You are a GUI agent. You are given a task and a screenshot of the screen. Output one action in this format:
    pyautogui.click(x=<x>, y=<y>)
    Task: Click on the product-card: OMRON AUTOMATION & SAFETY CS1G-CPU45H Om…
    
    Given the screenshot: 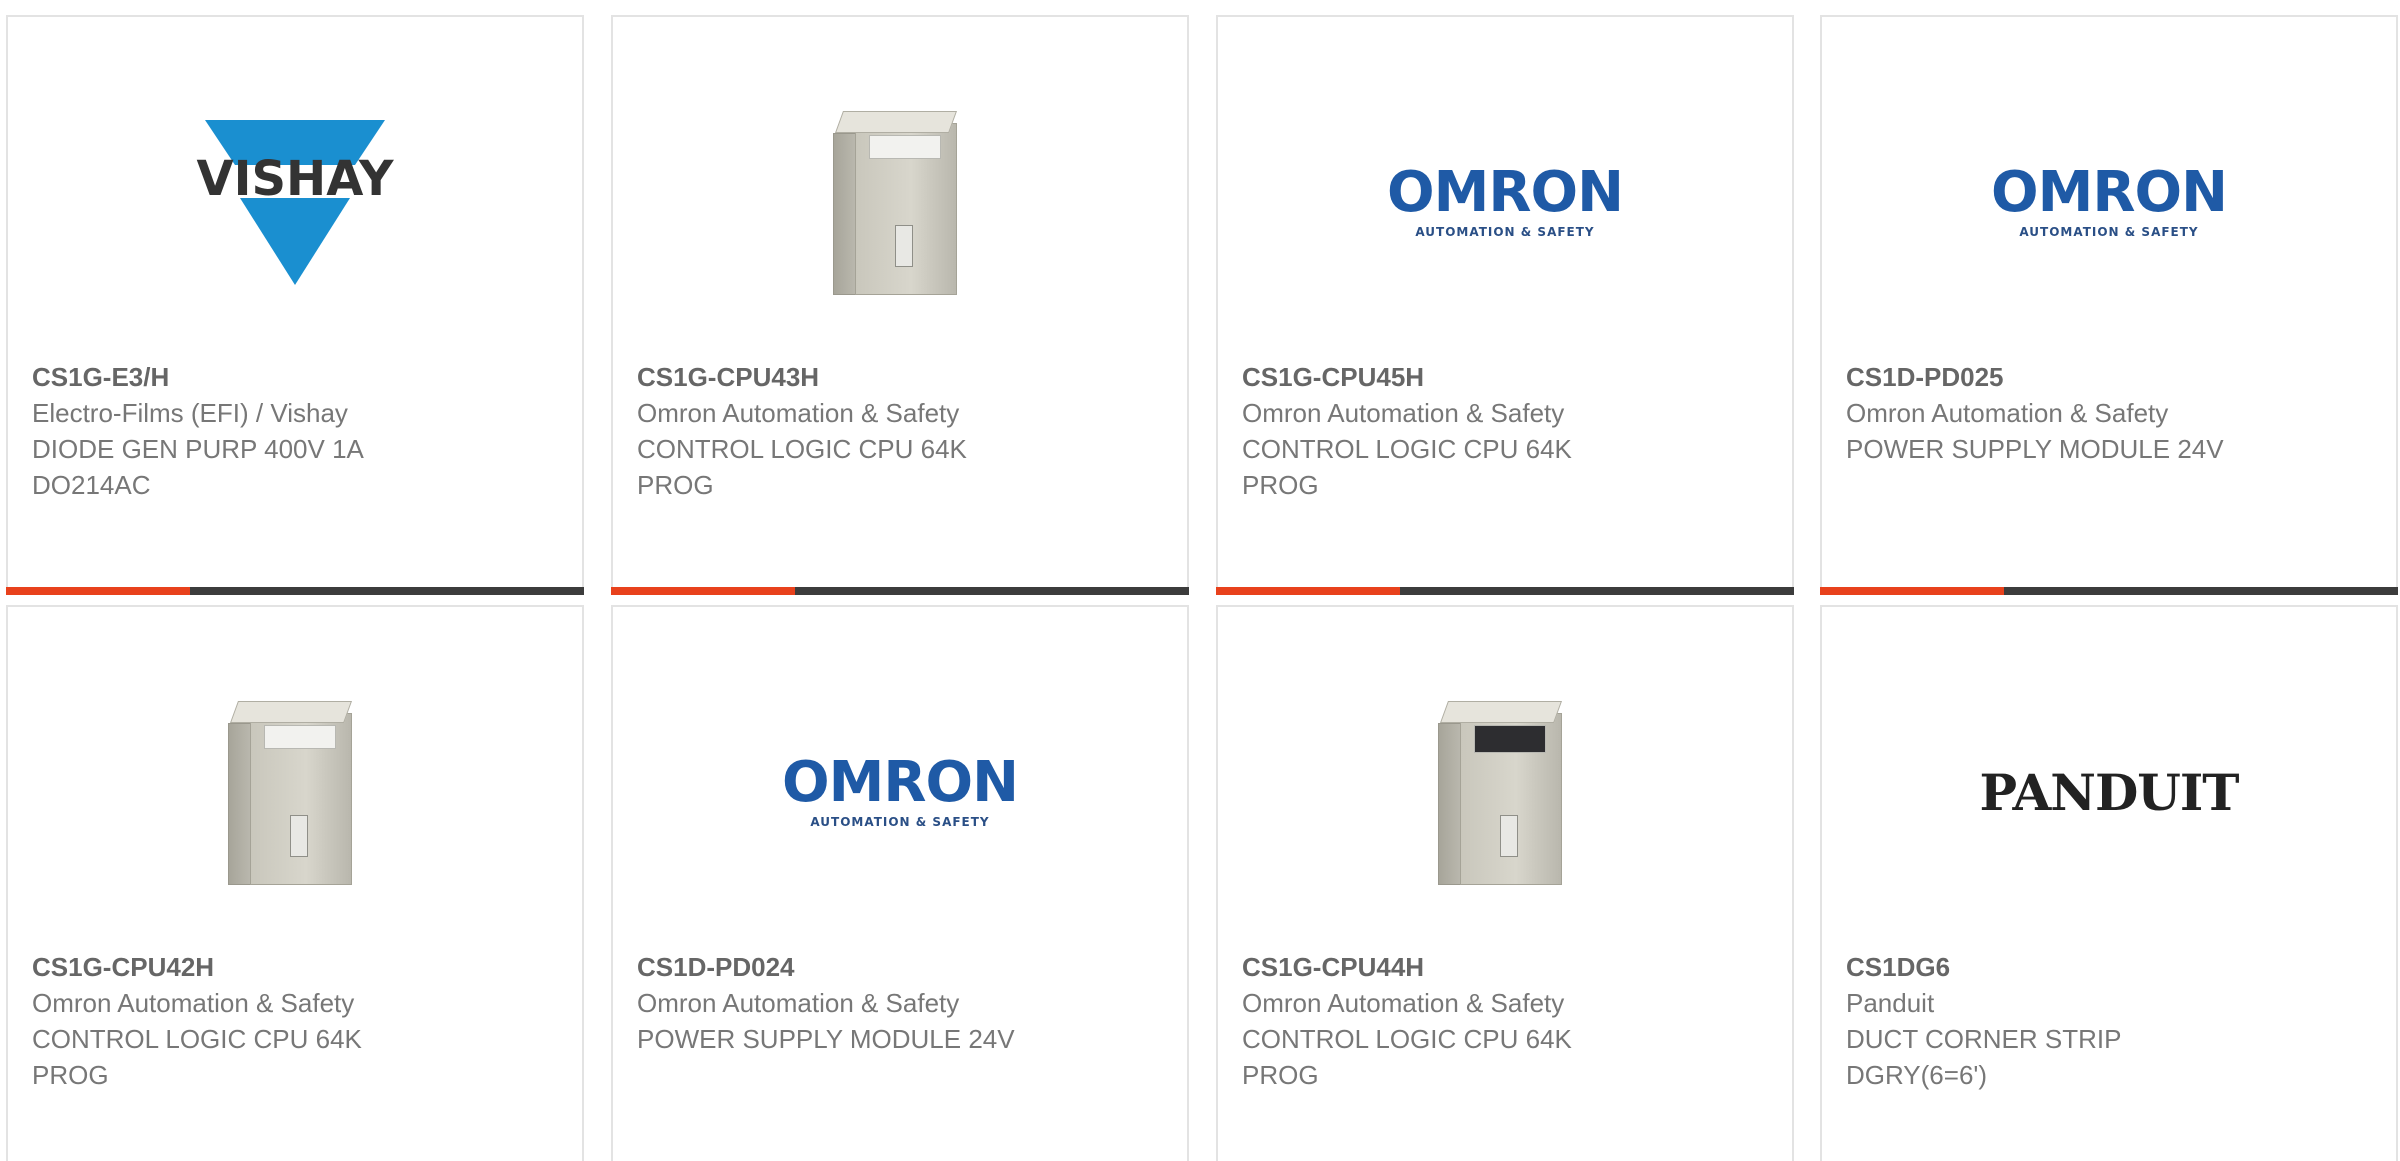 What is the action you would take?
    pyautogui.click(x=1505, y=305)
    